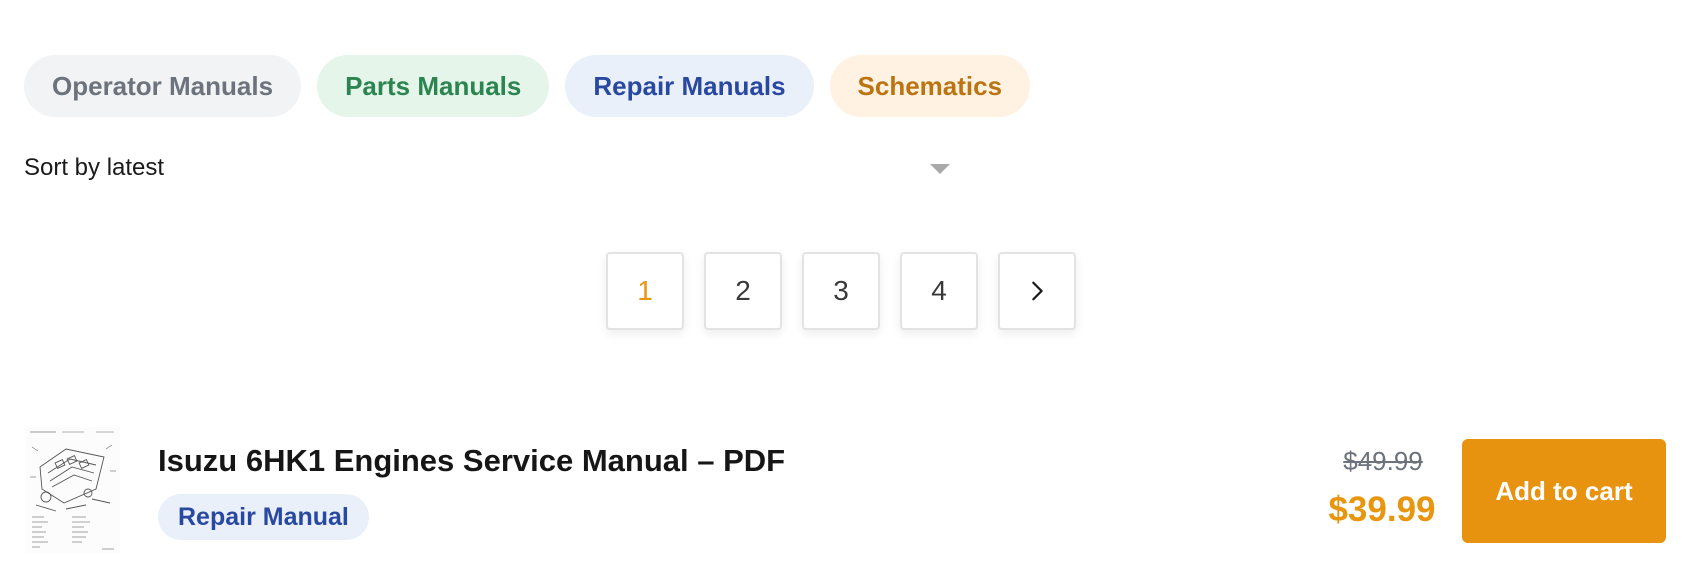 Image resolution: width=1688 pixels, height=574 pixels. What do you see at coordinates (645, 291) in the screenshot?
I see `page-button-1: 1` at bounding box center [645, 291].